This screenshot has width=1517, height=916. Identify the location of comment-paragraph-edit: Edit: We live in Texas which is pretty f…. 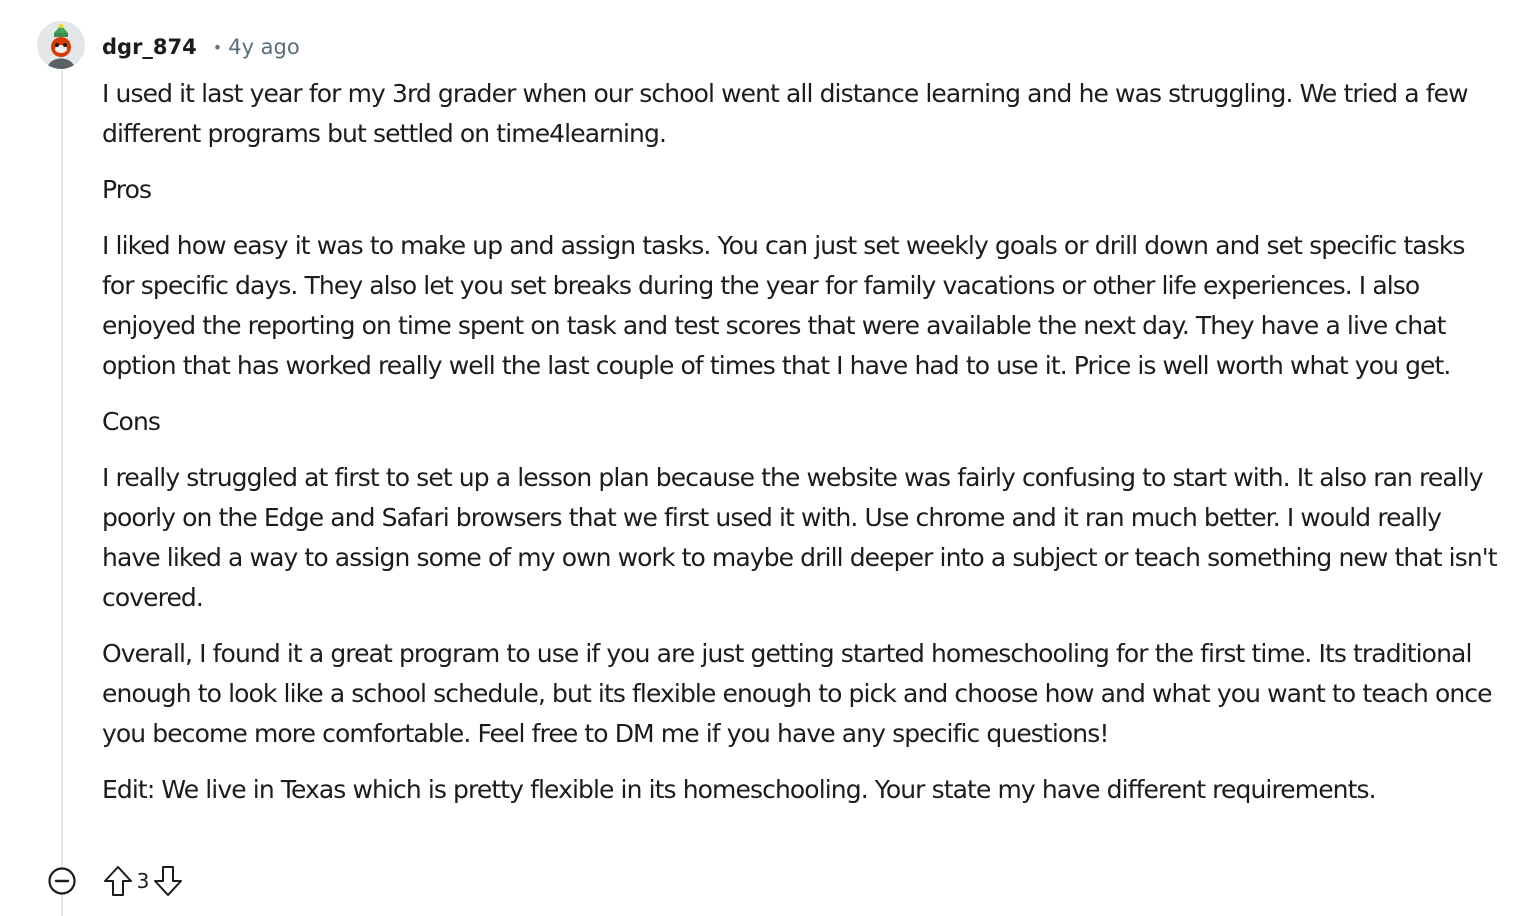
(739, 789).